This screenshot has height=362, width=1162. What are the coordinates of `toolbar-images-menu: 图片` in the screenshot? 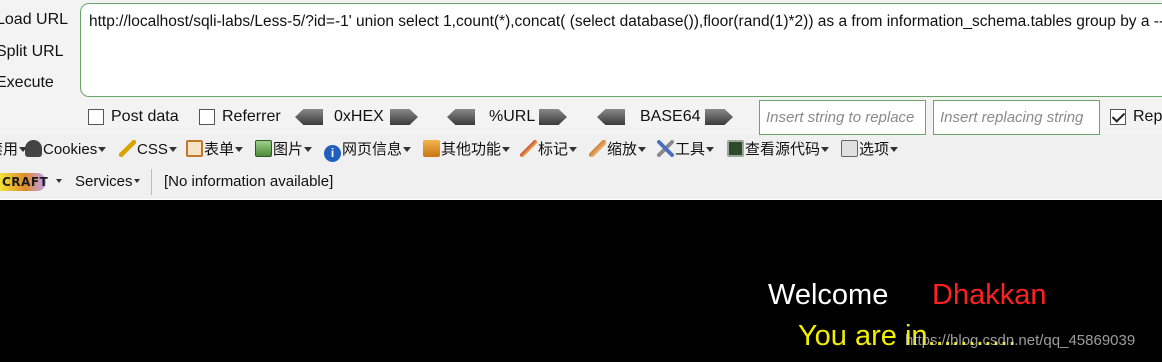 It's located at (284, 150).